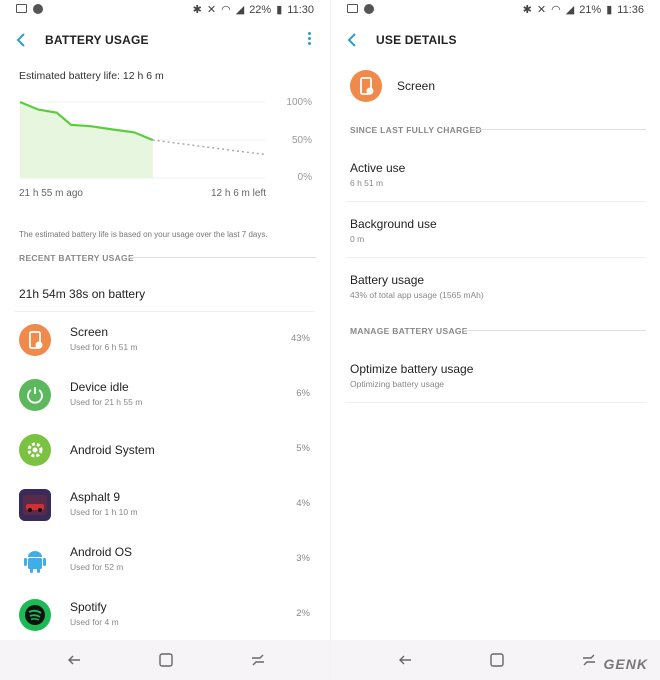 This screenshot has height=680, width=660. I want to click on list-item-device-idle: Device idle Used for 21 h 55 m 6%, so click(165, 397).